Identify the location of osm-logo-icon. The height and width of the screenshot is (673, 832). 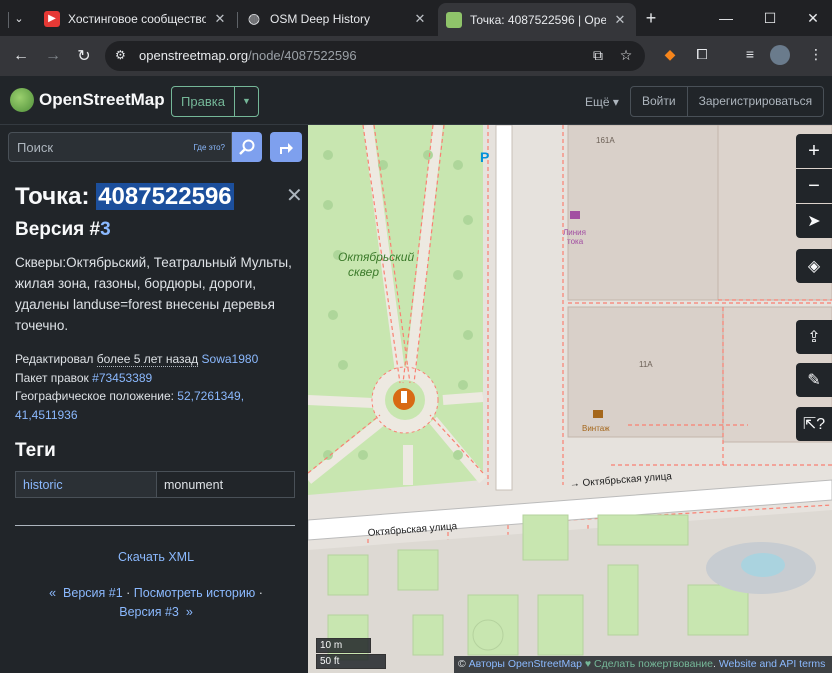
(22, 100).